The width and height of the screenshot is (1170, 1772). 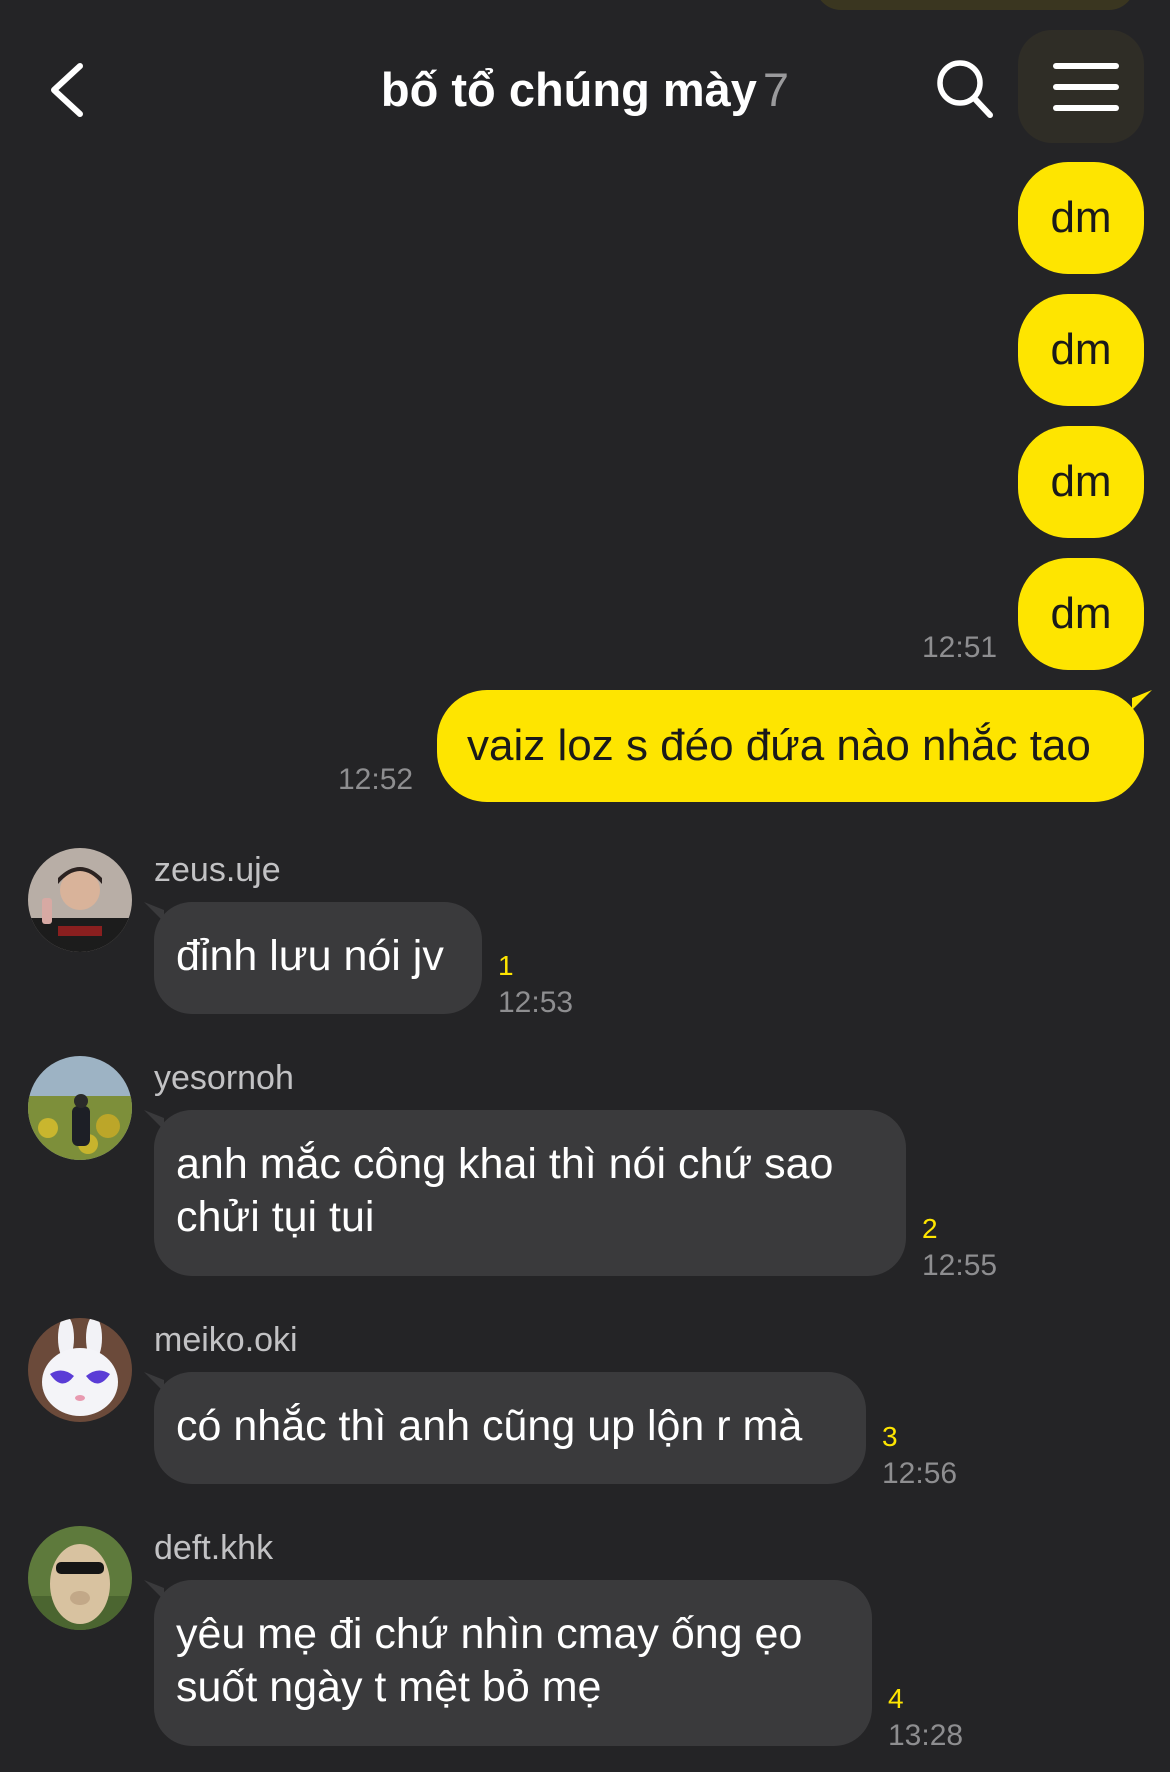 I want to click on back-button, so click(x=70, y=90).